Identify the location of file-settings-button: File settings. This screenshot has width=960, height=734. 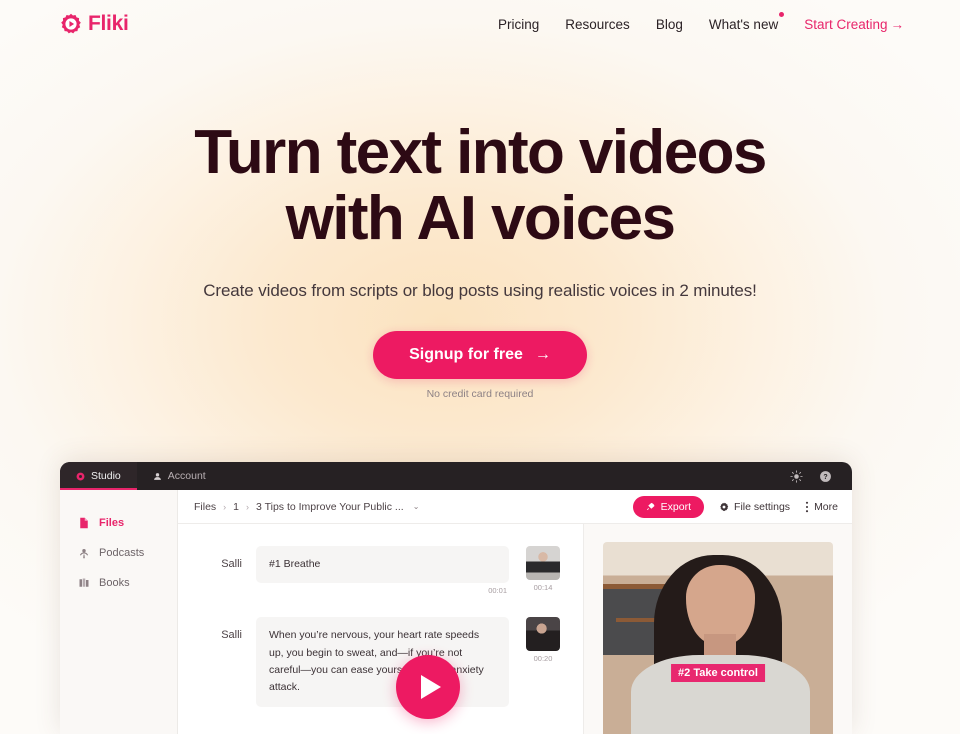
(754, 507).